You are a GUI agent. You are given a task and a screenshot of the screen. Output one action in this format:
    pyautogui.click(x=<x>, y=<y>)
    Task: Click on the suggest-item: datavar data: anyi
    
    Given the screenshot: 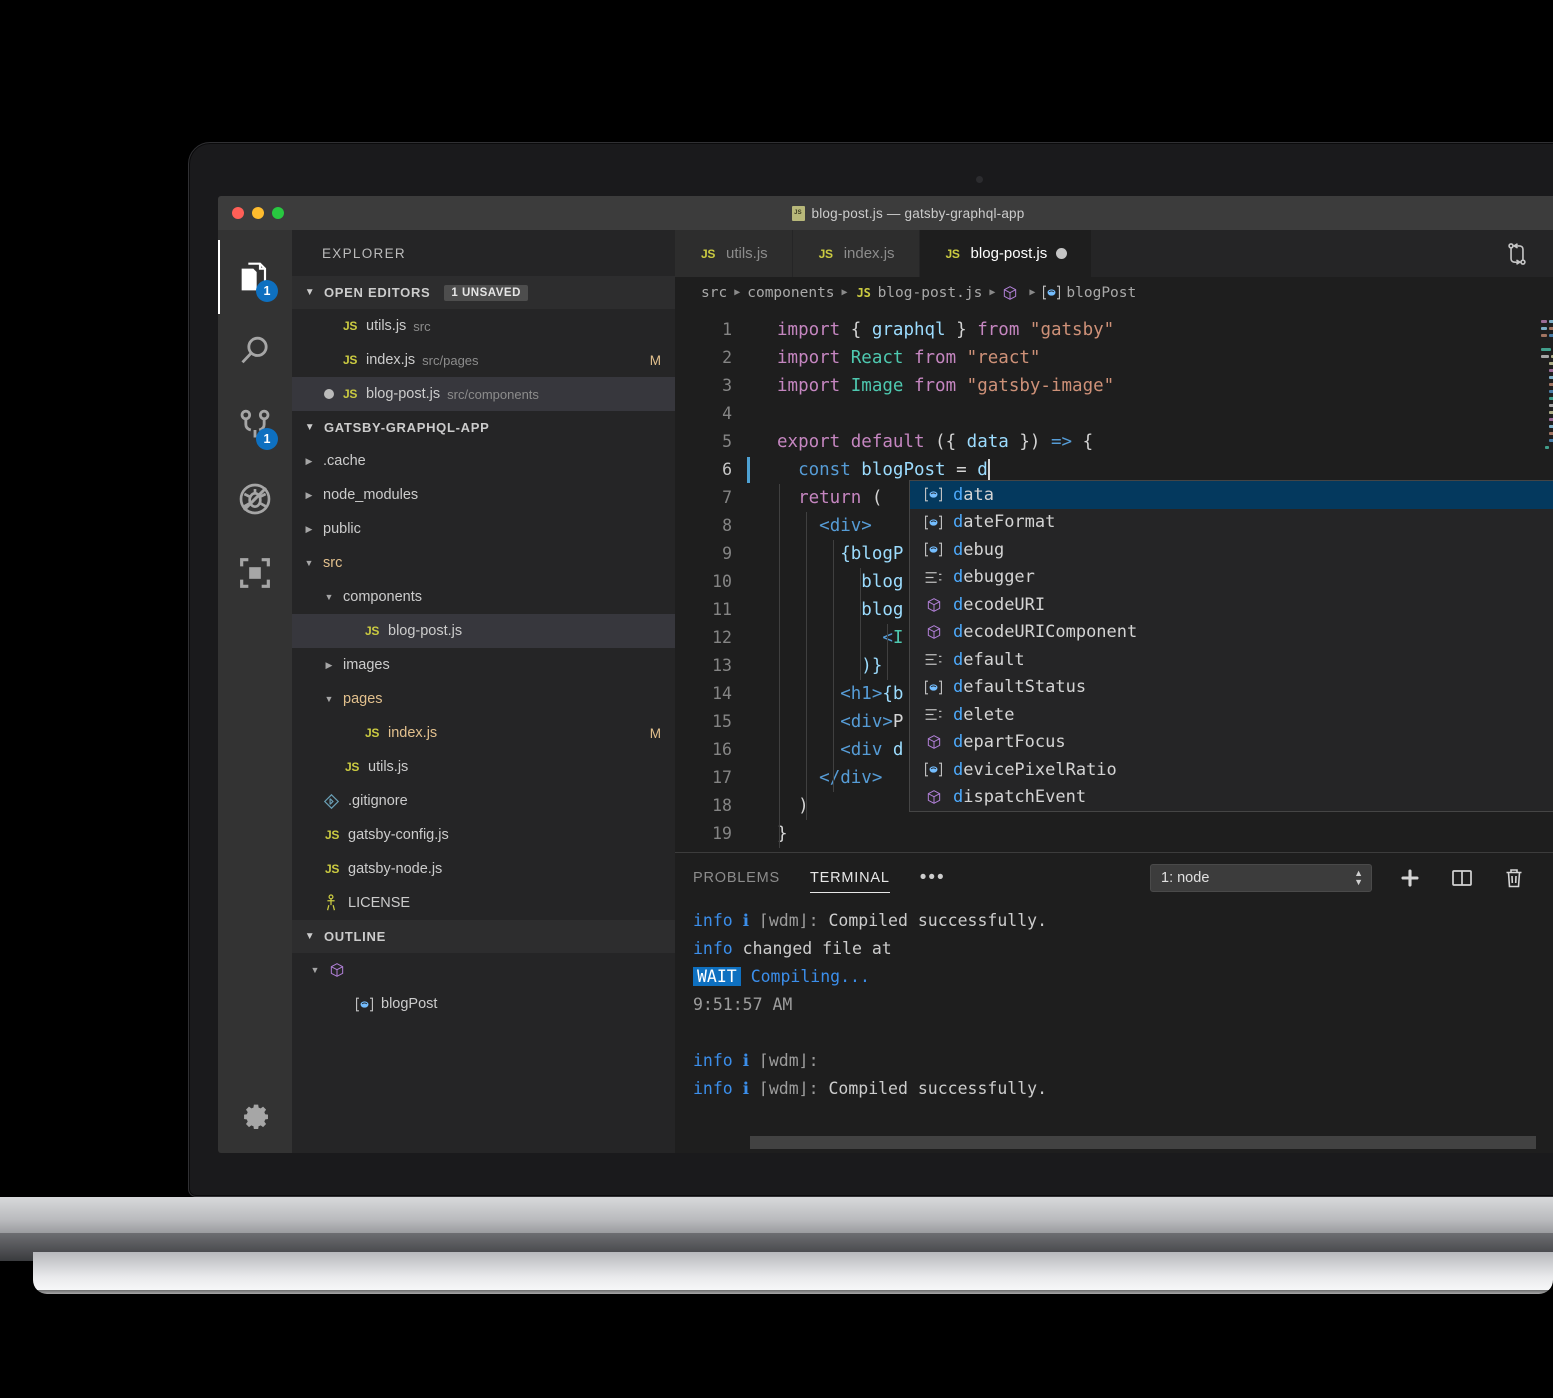 What is the action you would take?
    pyautogui.click(x=1231, y=495)
    